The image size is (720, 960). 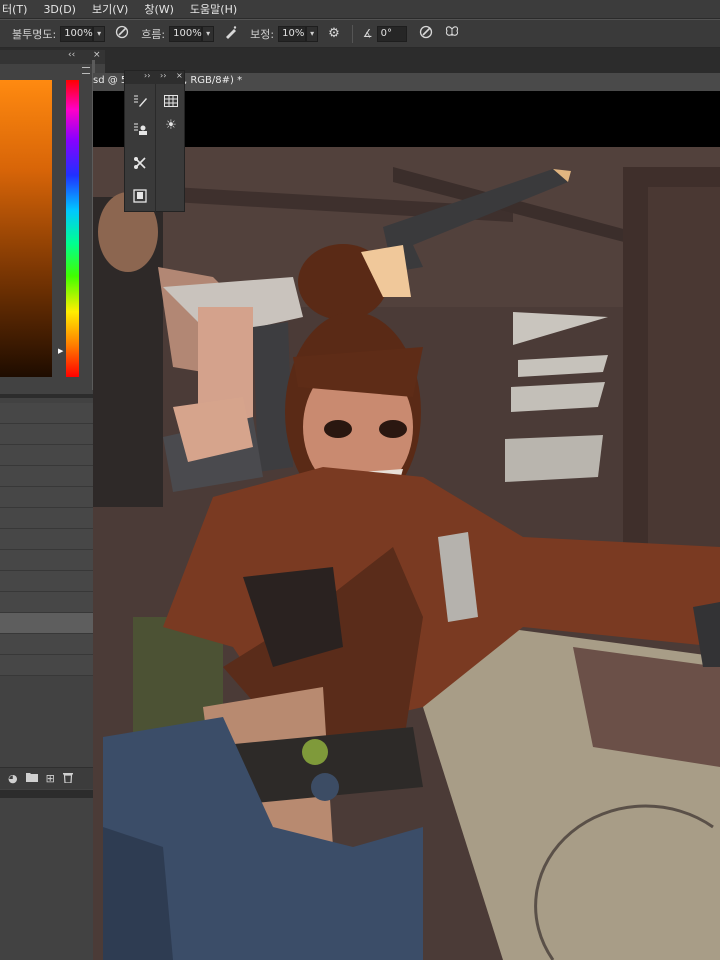 I want to click on document-tab-bar: sd @ 58 , RGB/8#) *, so click(x=406, y=82).